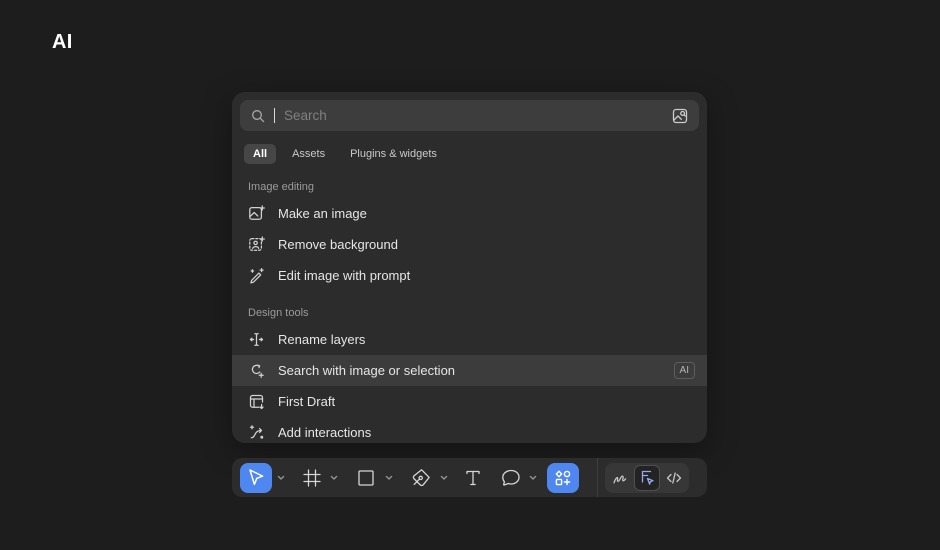 This screenshot has height=550, width=940. Describe the element at coordinates (62, 42) in the screenshot. I see `page-title: AI` at that location.